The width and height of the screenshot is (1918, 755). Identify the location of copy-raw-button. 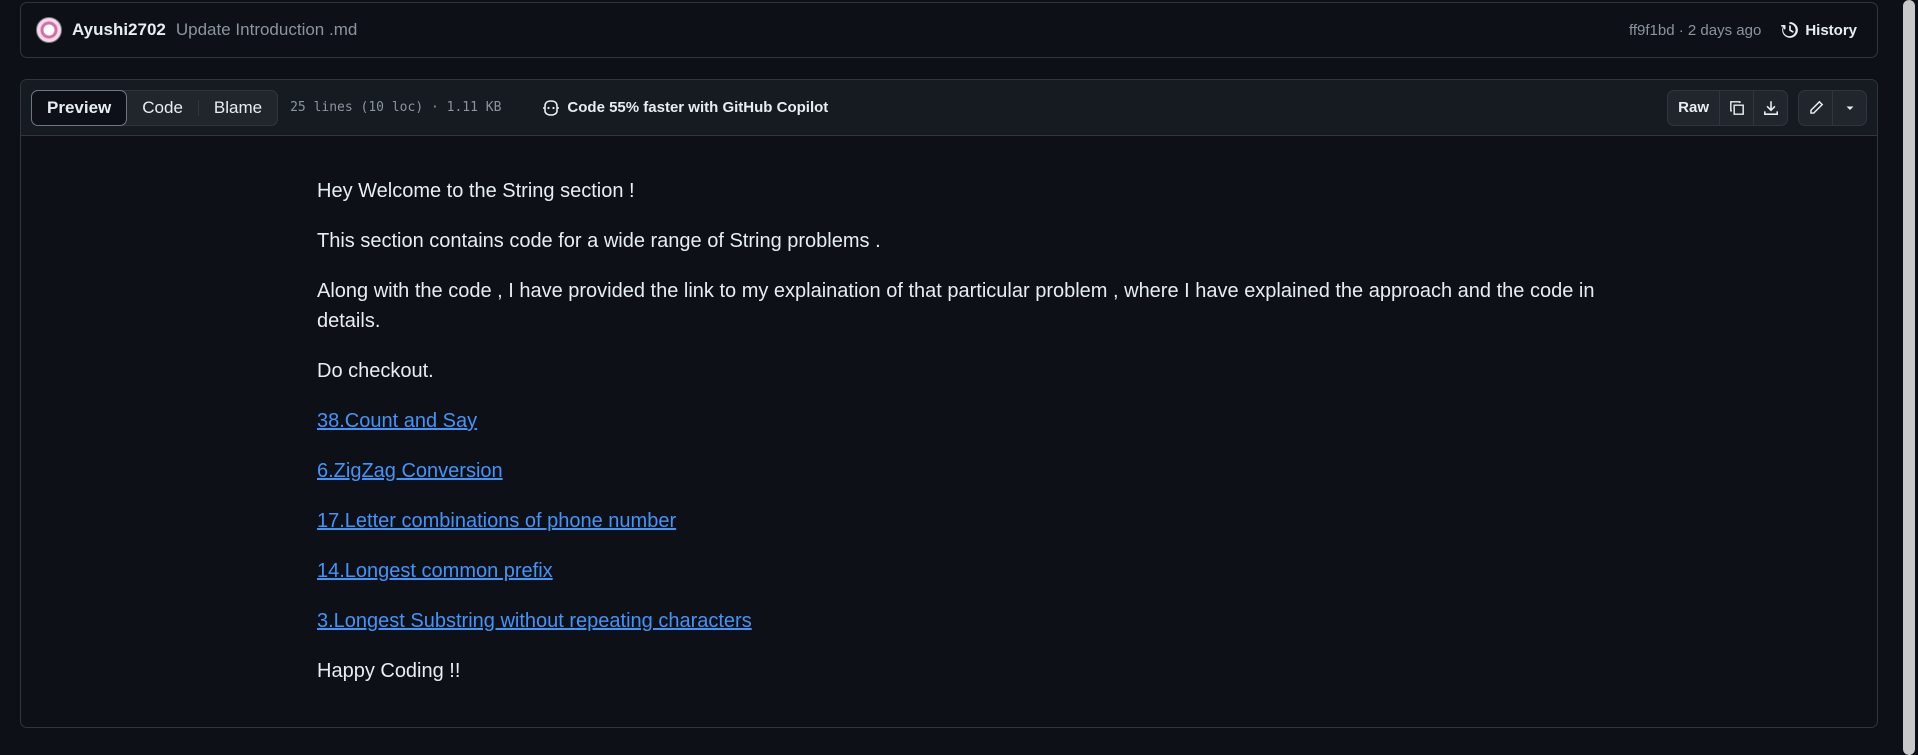
(1736, 107).